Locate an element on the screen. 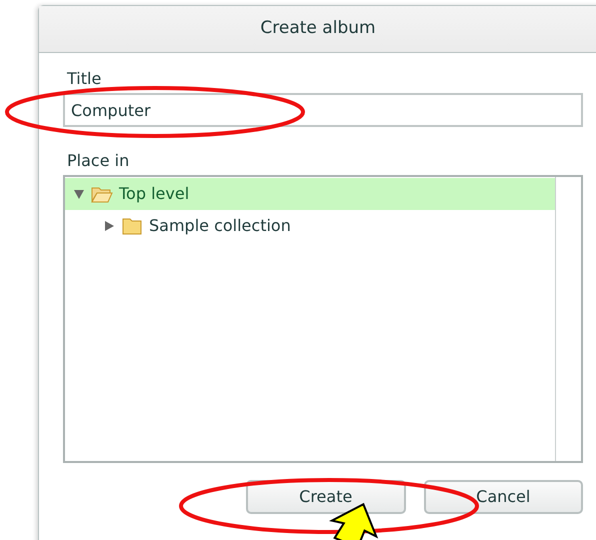  field-label: Place in is located at coordinates (98, 161).